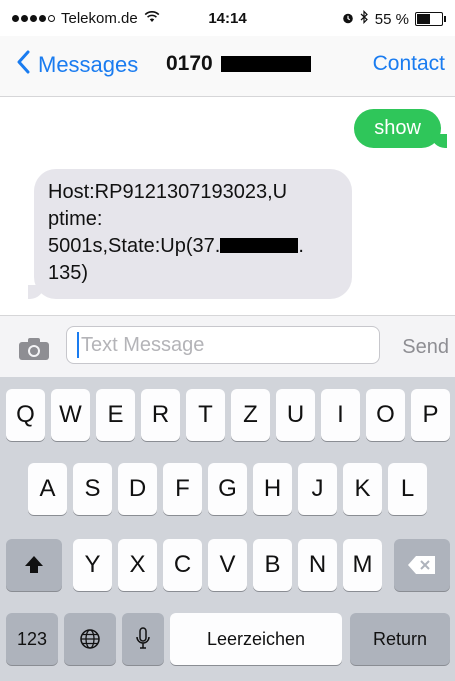  Describe the element at coordinates (400, 639) in the screenshot. I see `return-key: Return` at that location.